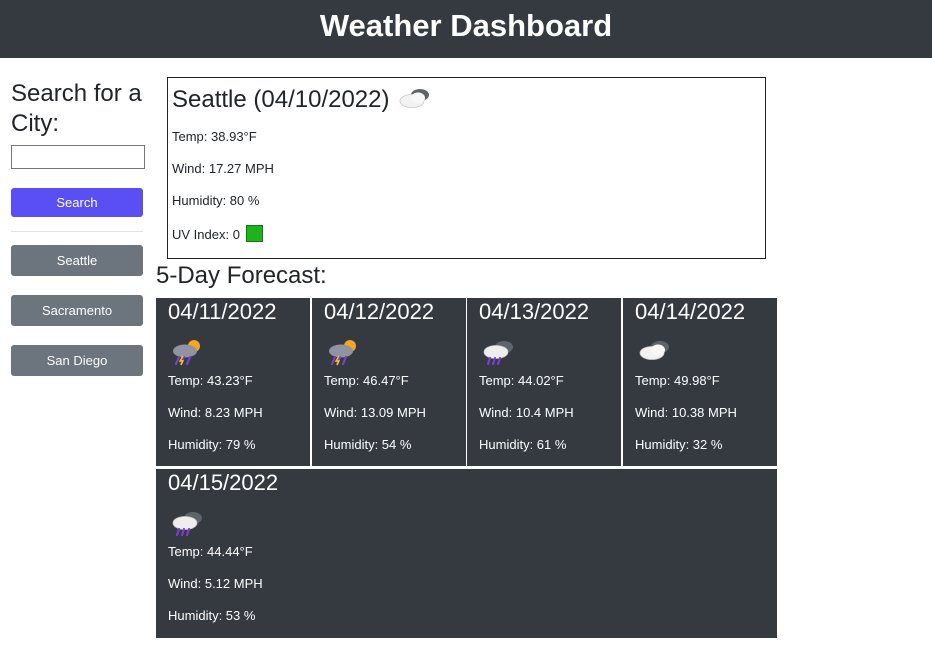 This screenshot has height=650, width=932. What do you see at coordinates (210, 380) in the screenshot?
I see `forecast-temp: Temp: 43.23°F` at bounding box center [210, 380].